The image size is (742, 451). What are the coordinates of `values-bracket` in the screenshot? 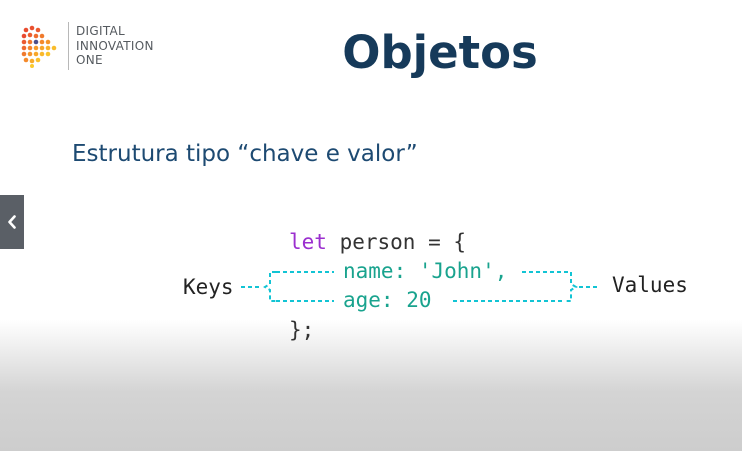 It's located at (550, 286).